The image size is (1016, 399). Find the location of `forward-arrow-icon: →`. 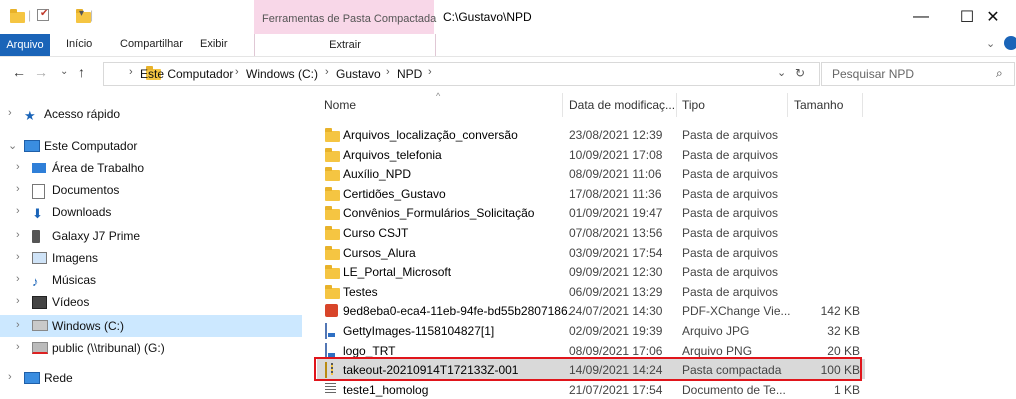

forward-arrow-icon: → is located at coordinates (41, 72).